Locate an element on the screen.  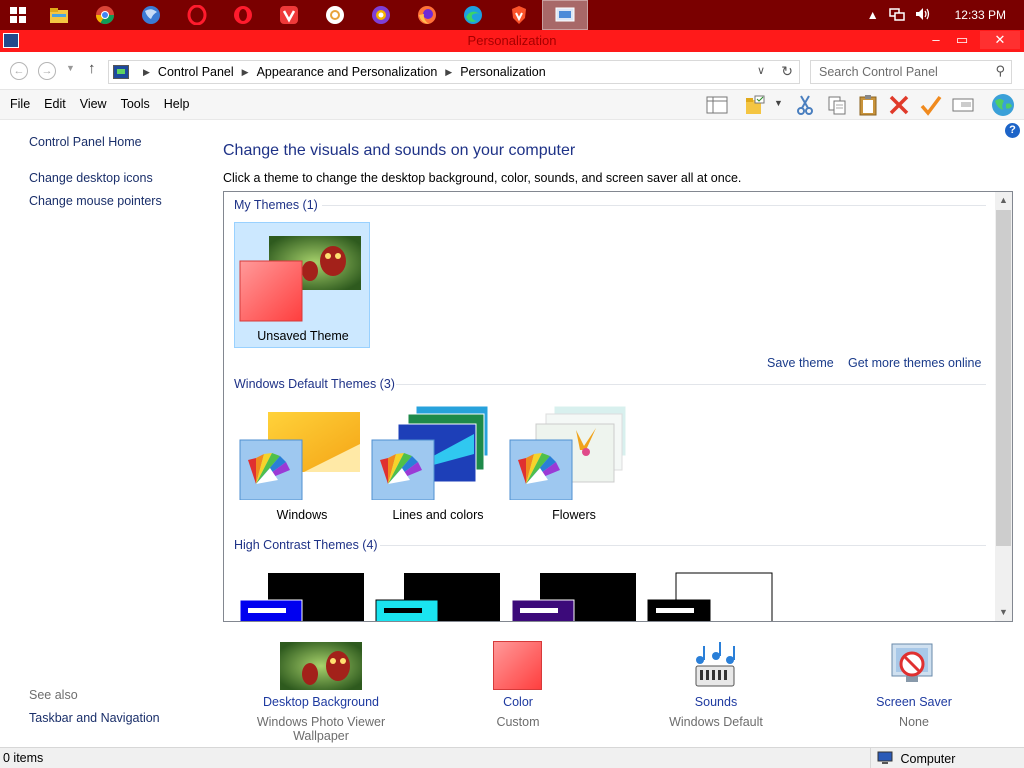
title-bar: Personalization – ▭ ✕ is located at coordinates (512, 41).